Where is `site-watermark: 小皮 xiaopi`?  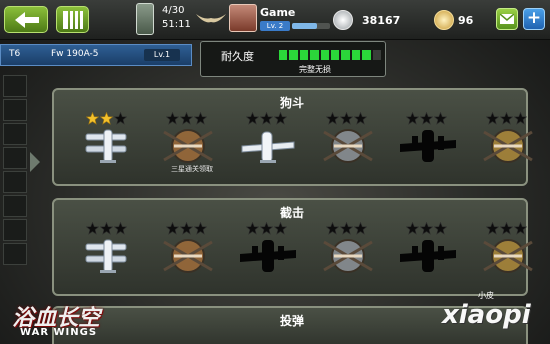
site-watermark: 小皮 xiaopi is located at coordinates (495, 316).